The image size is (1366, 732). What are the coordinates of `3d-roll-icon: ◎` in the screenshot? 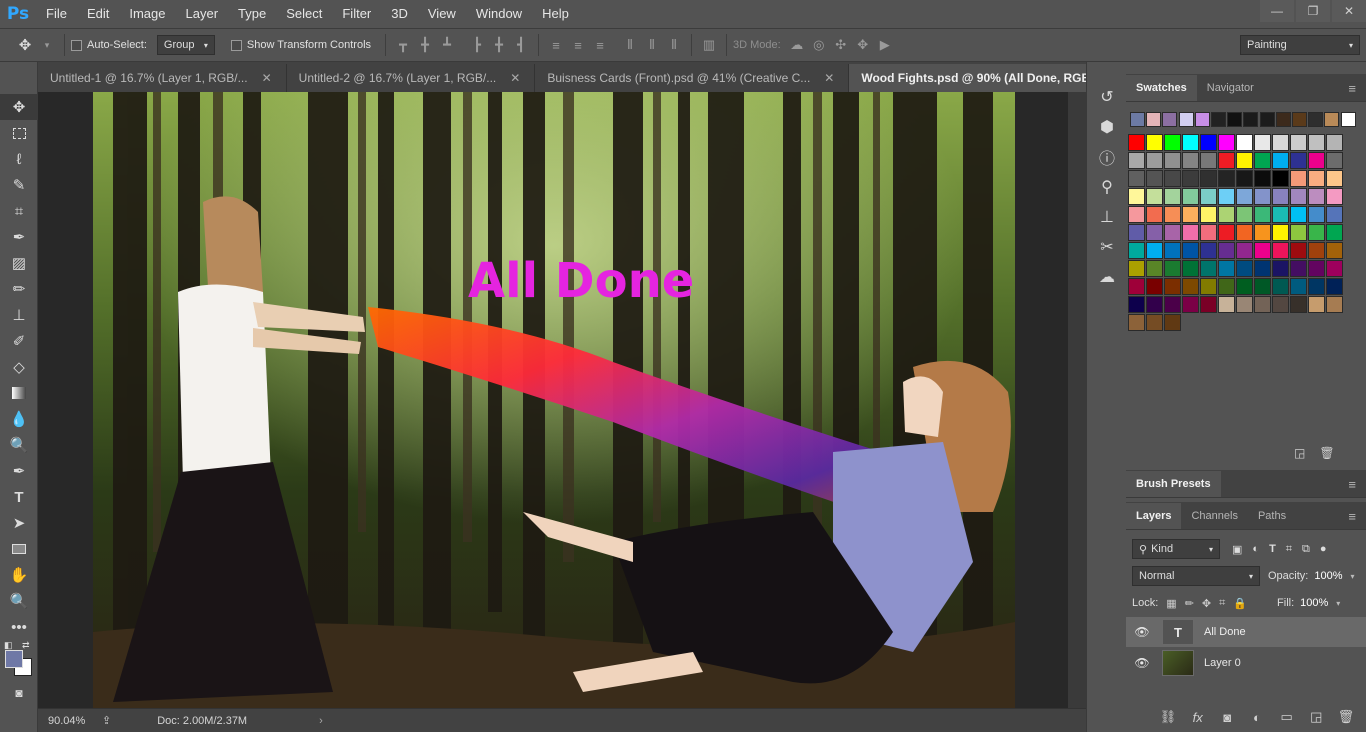 It's located at (819, 45).